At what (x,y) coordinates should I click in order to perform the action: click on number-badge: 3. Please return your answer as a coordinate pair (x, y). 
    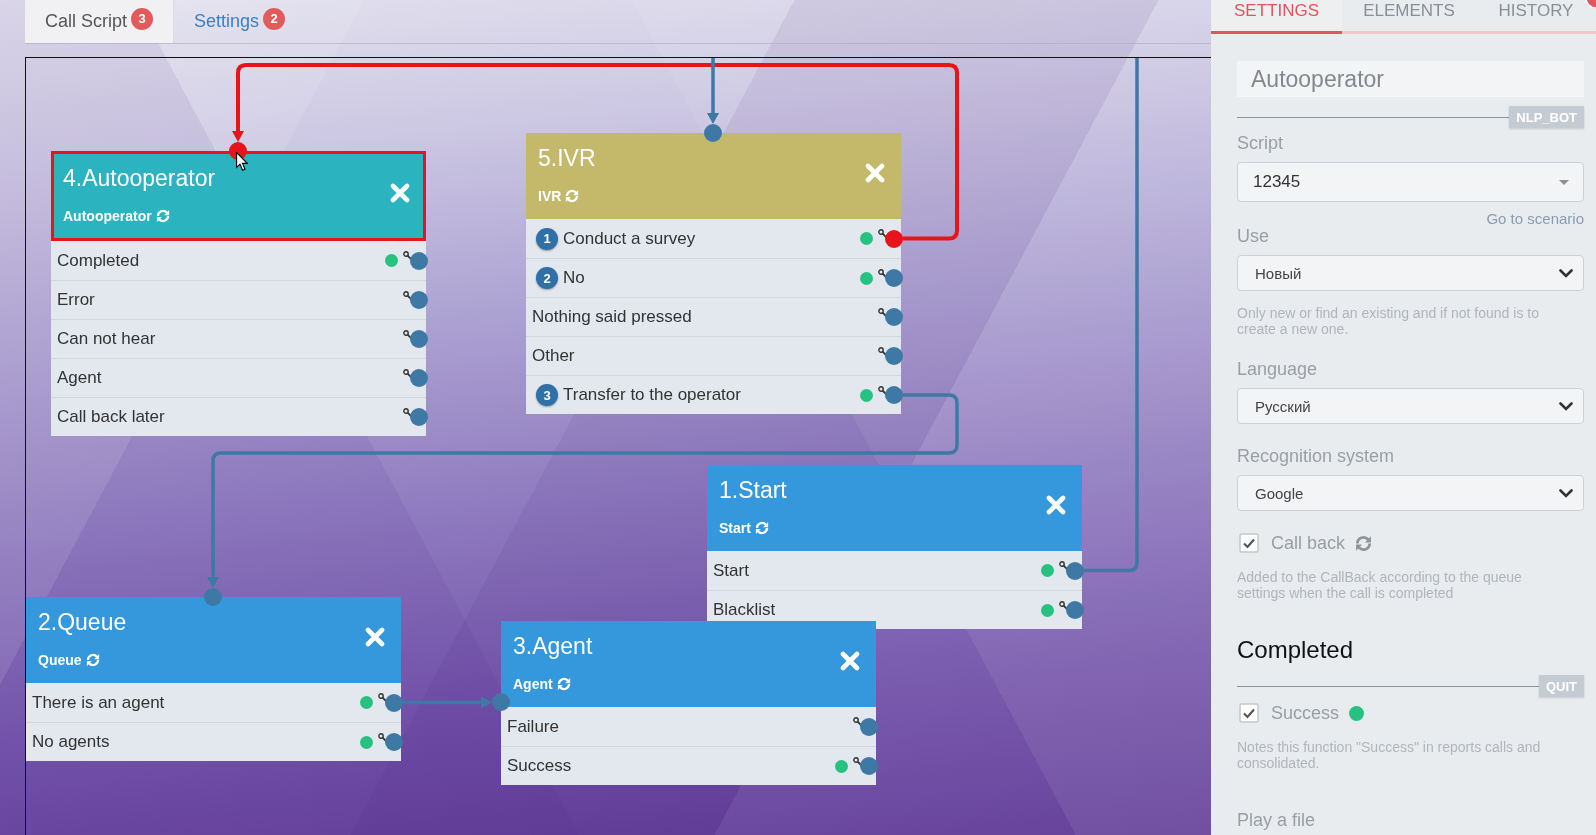
    Looking at the image, I should click on (547, 395).